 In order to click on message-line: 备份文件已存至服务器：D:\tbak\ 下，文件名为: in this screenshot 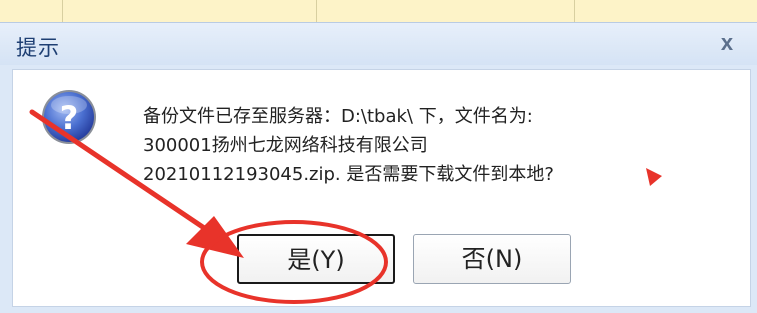, I will do `click(338, 116)`.